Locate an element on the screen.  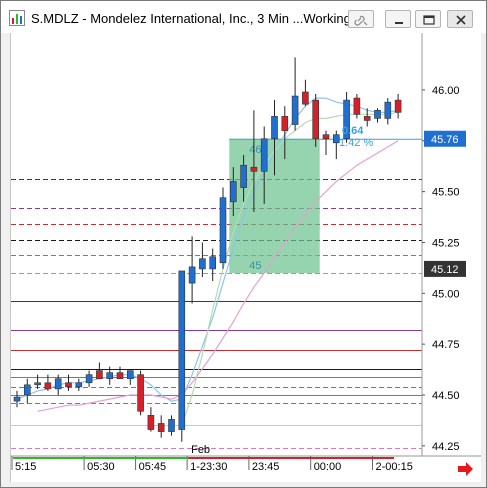
price-tick-label: 46.00 is located at coordinates (446, 91).